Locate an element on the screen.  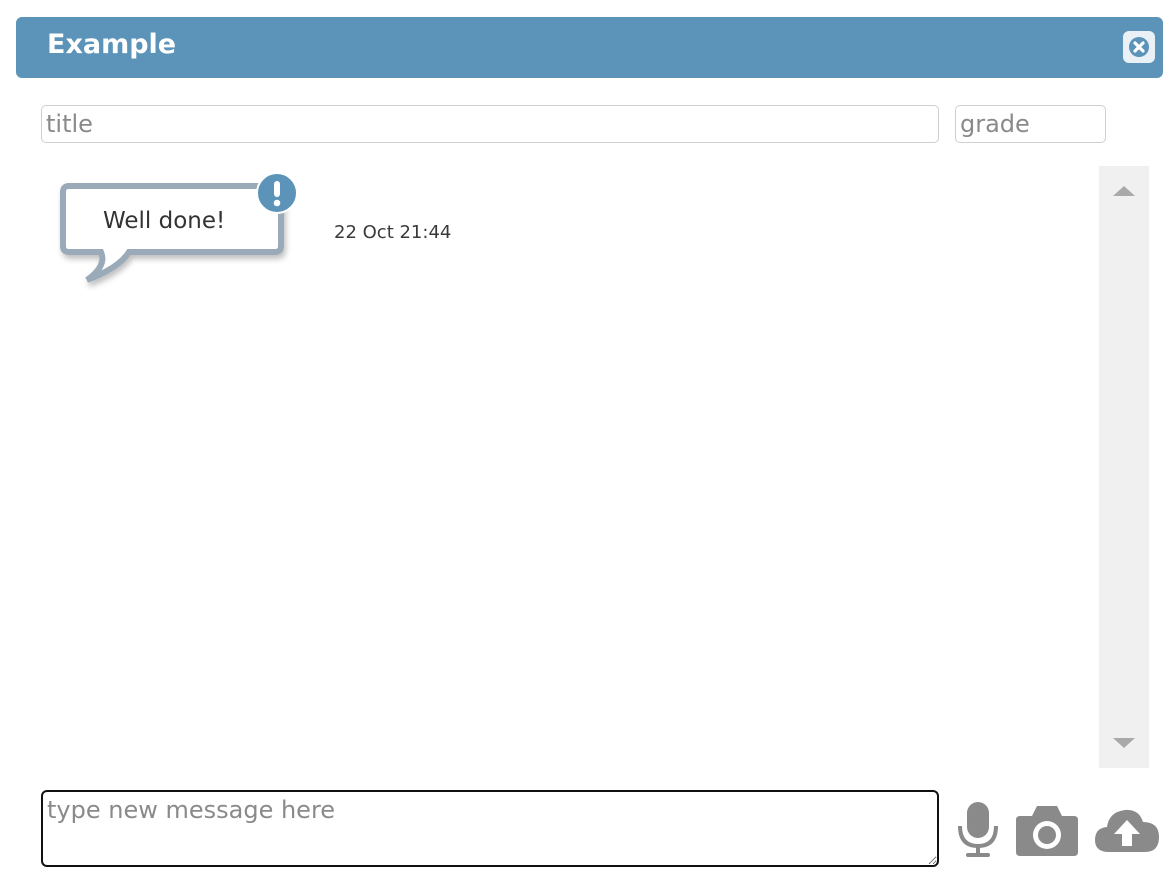
message-timestamp: 22 Oct 21:44 is located at coordinates (393, 232).